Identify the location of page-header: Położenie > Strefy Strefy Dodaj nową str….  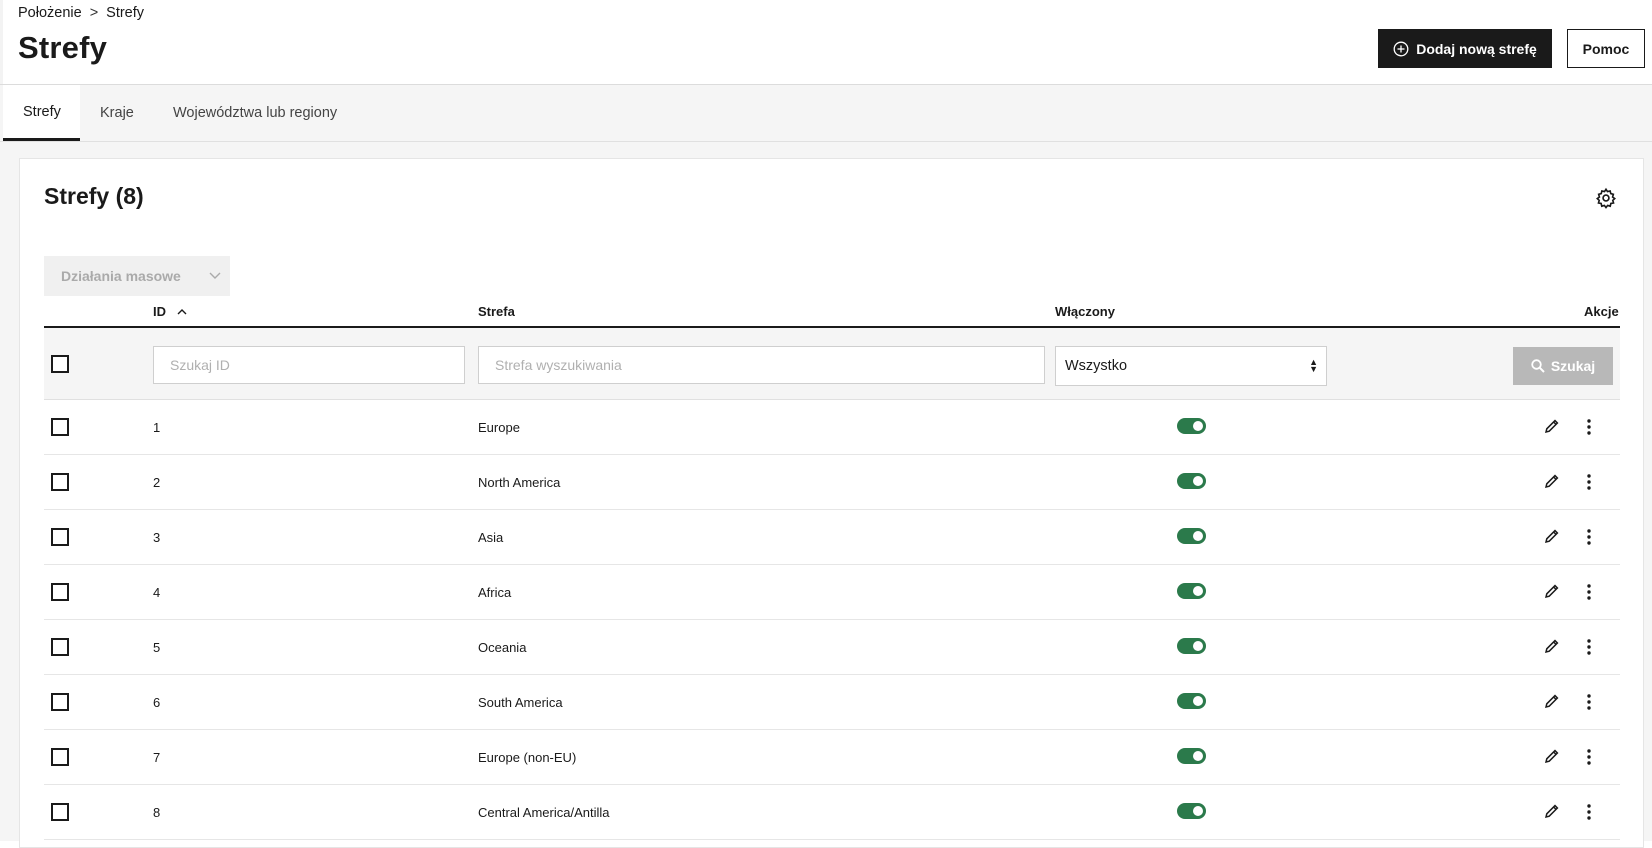
(826, 42).